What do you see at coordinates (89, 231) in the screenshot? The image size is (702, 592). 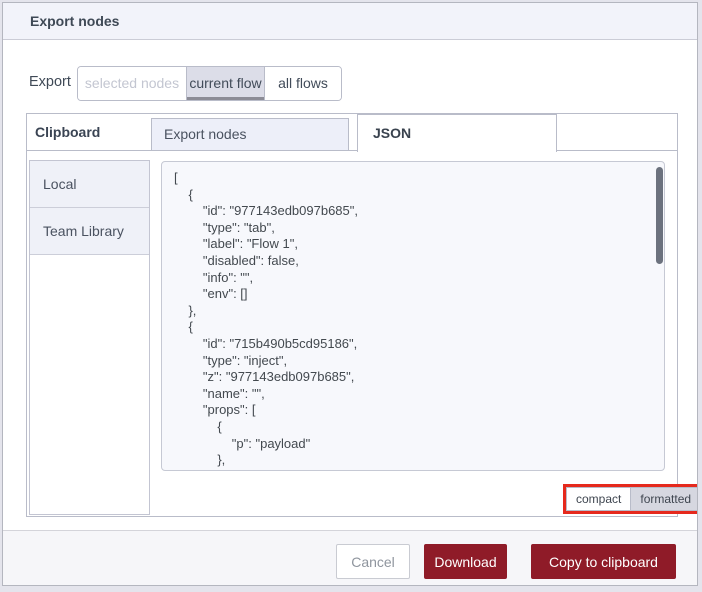 I see `sidebar-item-team-library: Team Library` at bounding box center [89, 231].